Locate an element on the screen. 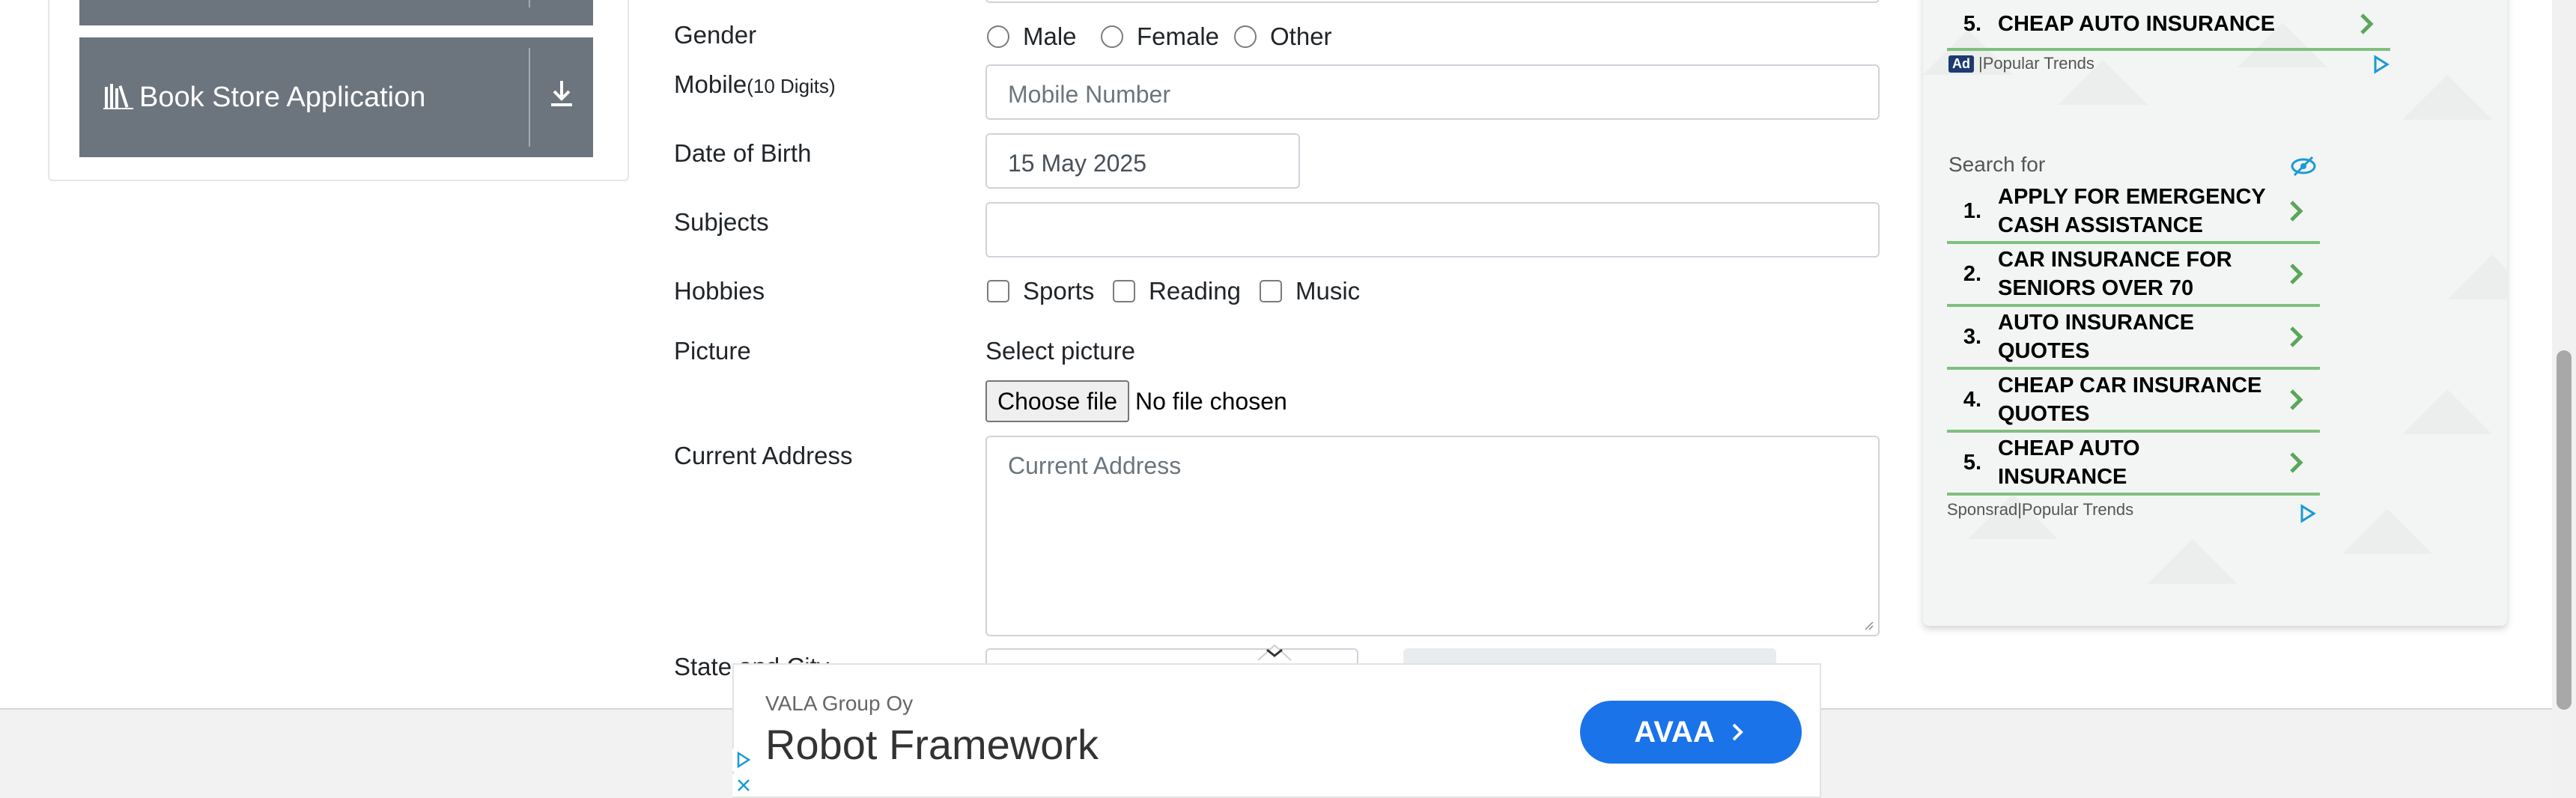 This screenshot has height=798, width=2576. ad-sponsored-label: Sponsrad is located at coordinates (1982, 510).